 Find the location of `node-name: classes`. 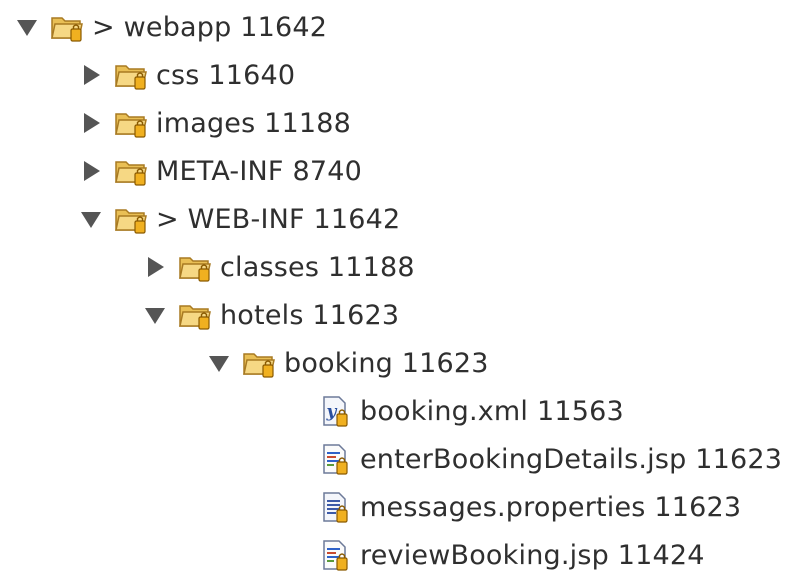

node-name: classes is located at coordinates (270, 267).